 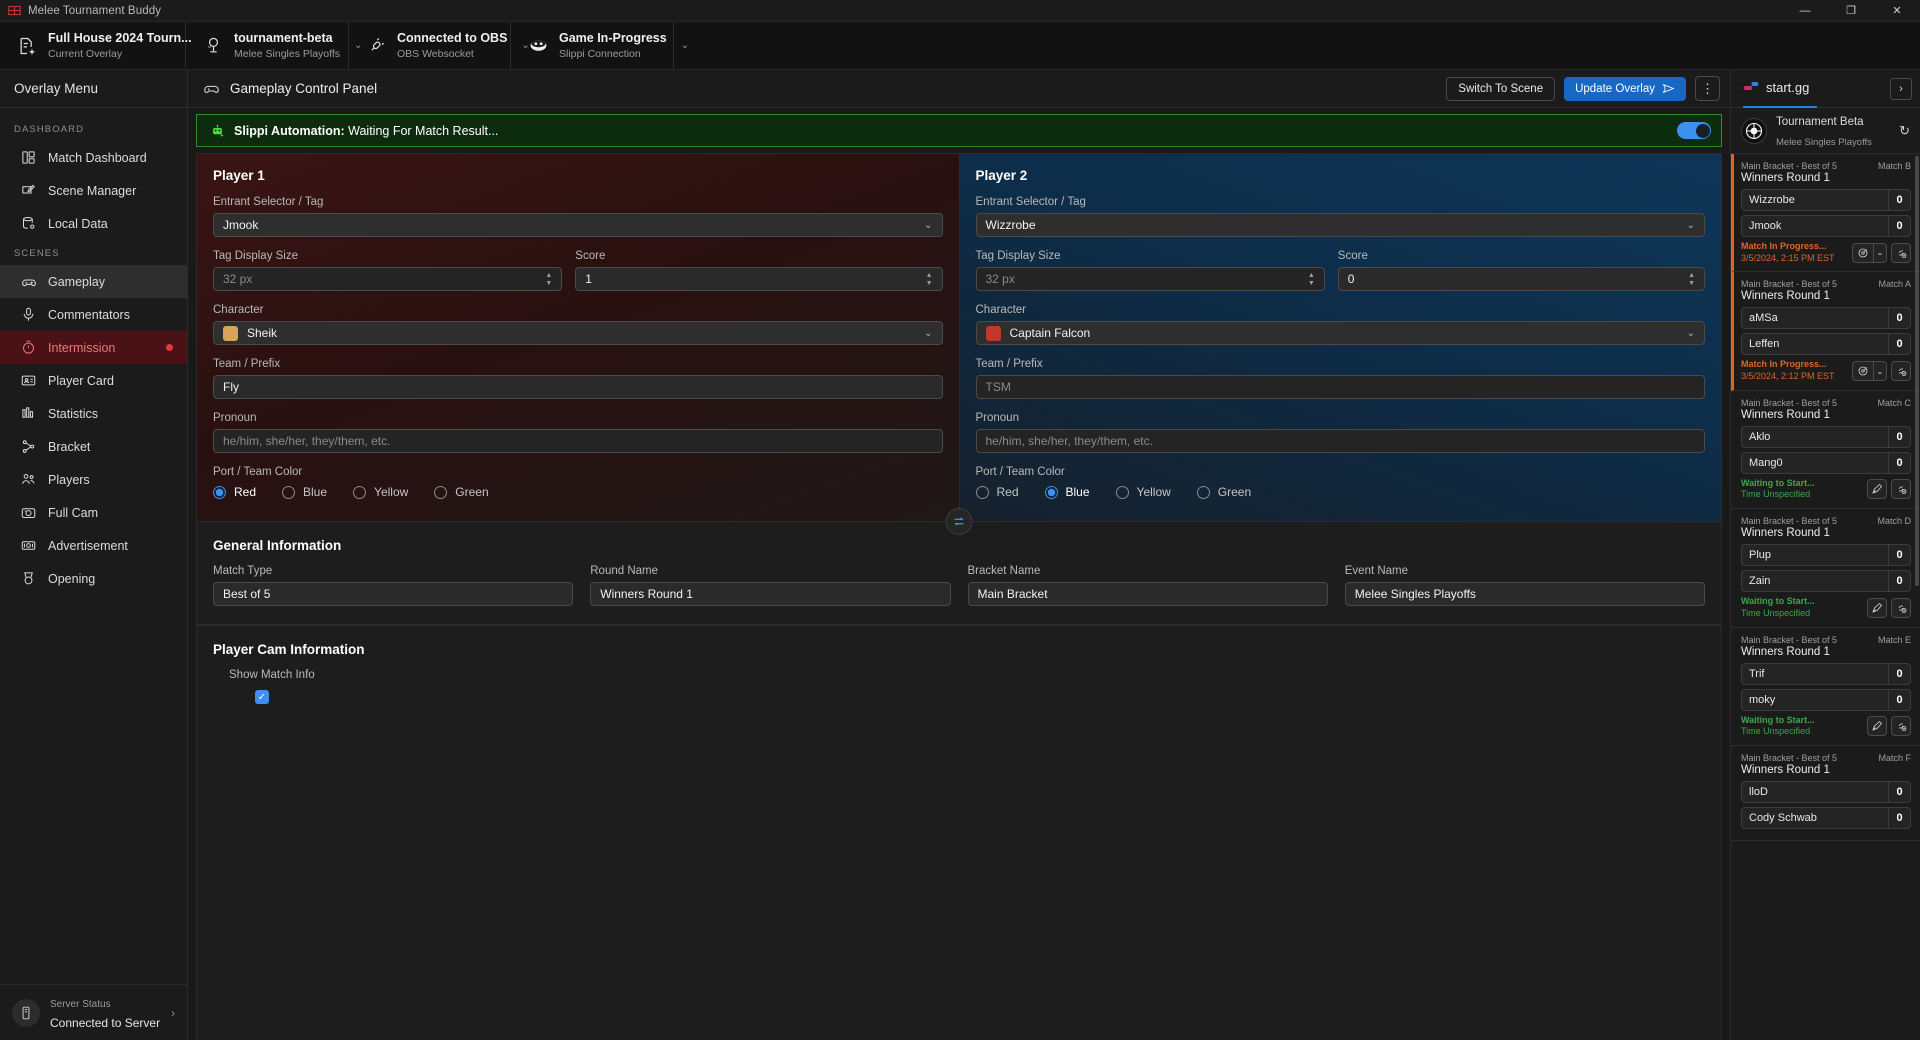 I want to click on tab-startgg: start.gg, so click(x=1780, y=89).